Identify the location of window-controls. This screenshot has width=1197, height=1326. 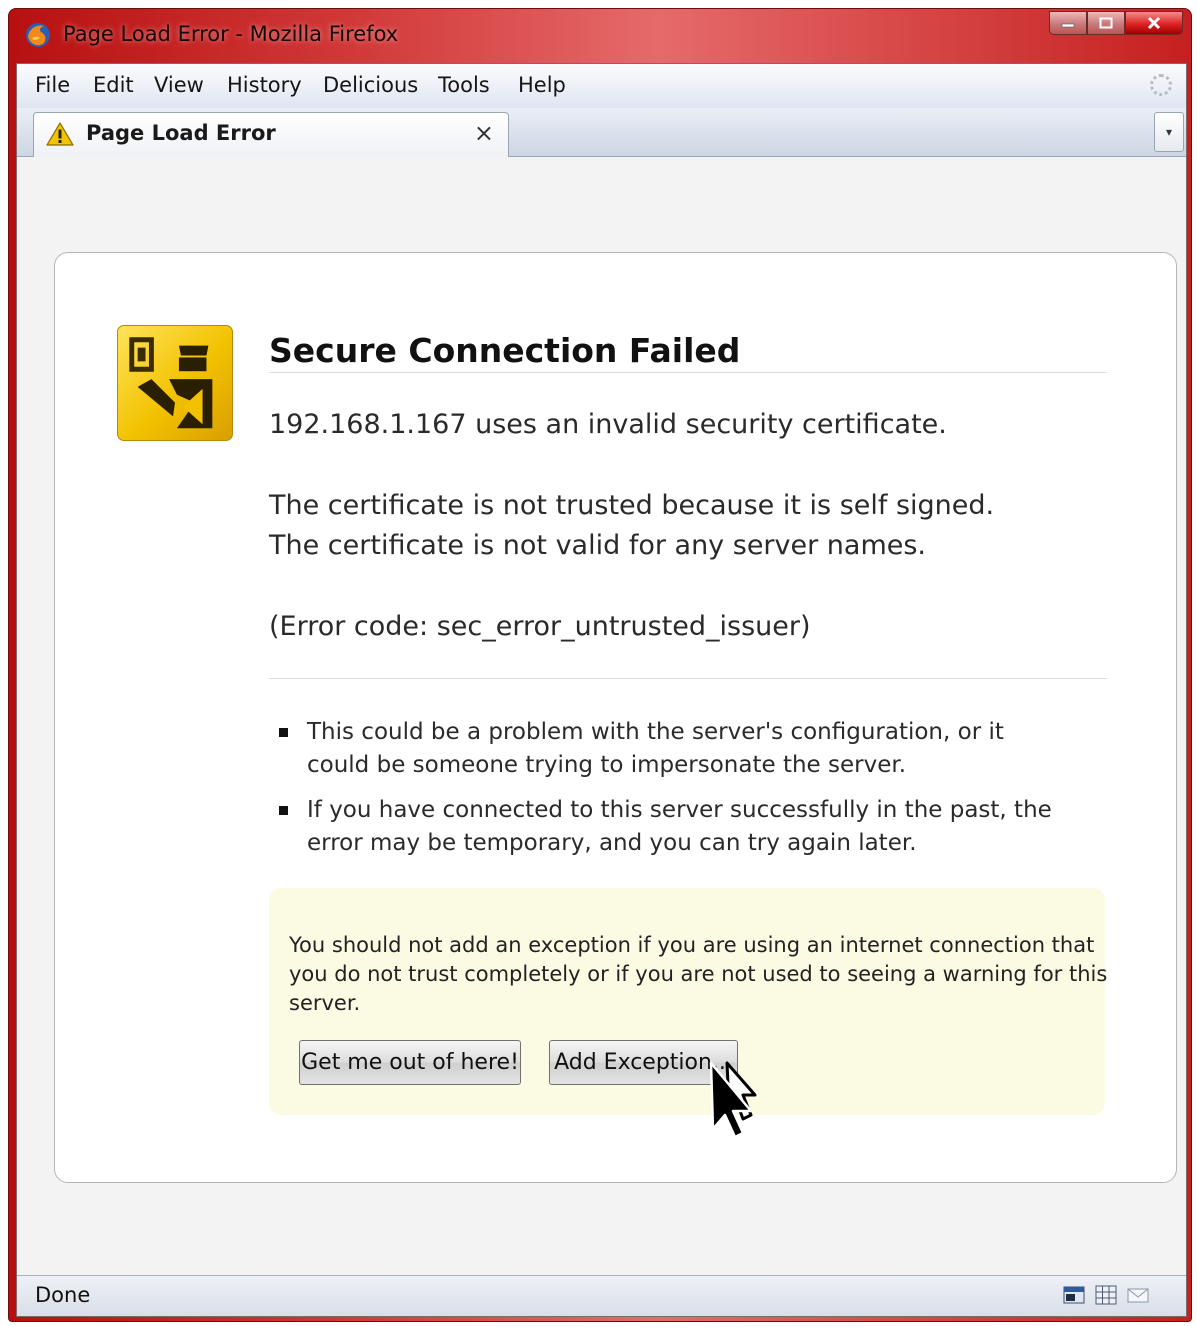
(1116, 23).